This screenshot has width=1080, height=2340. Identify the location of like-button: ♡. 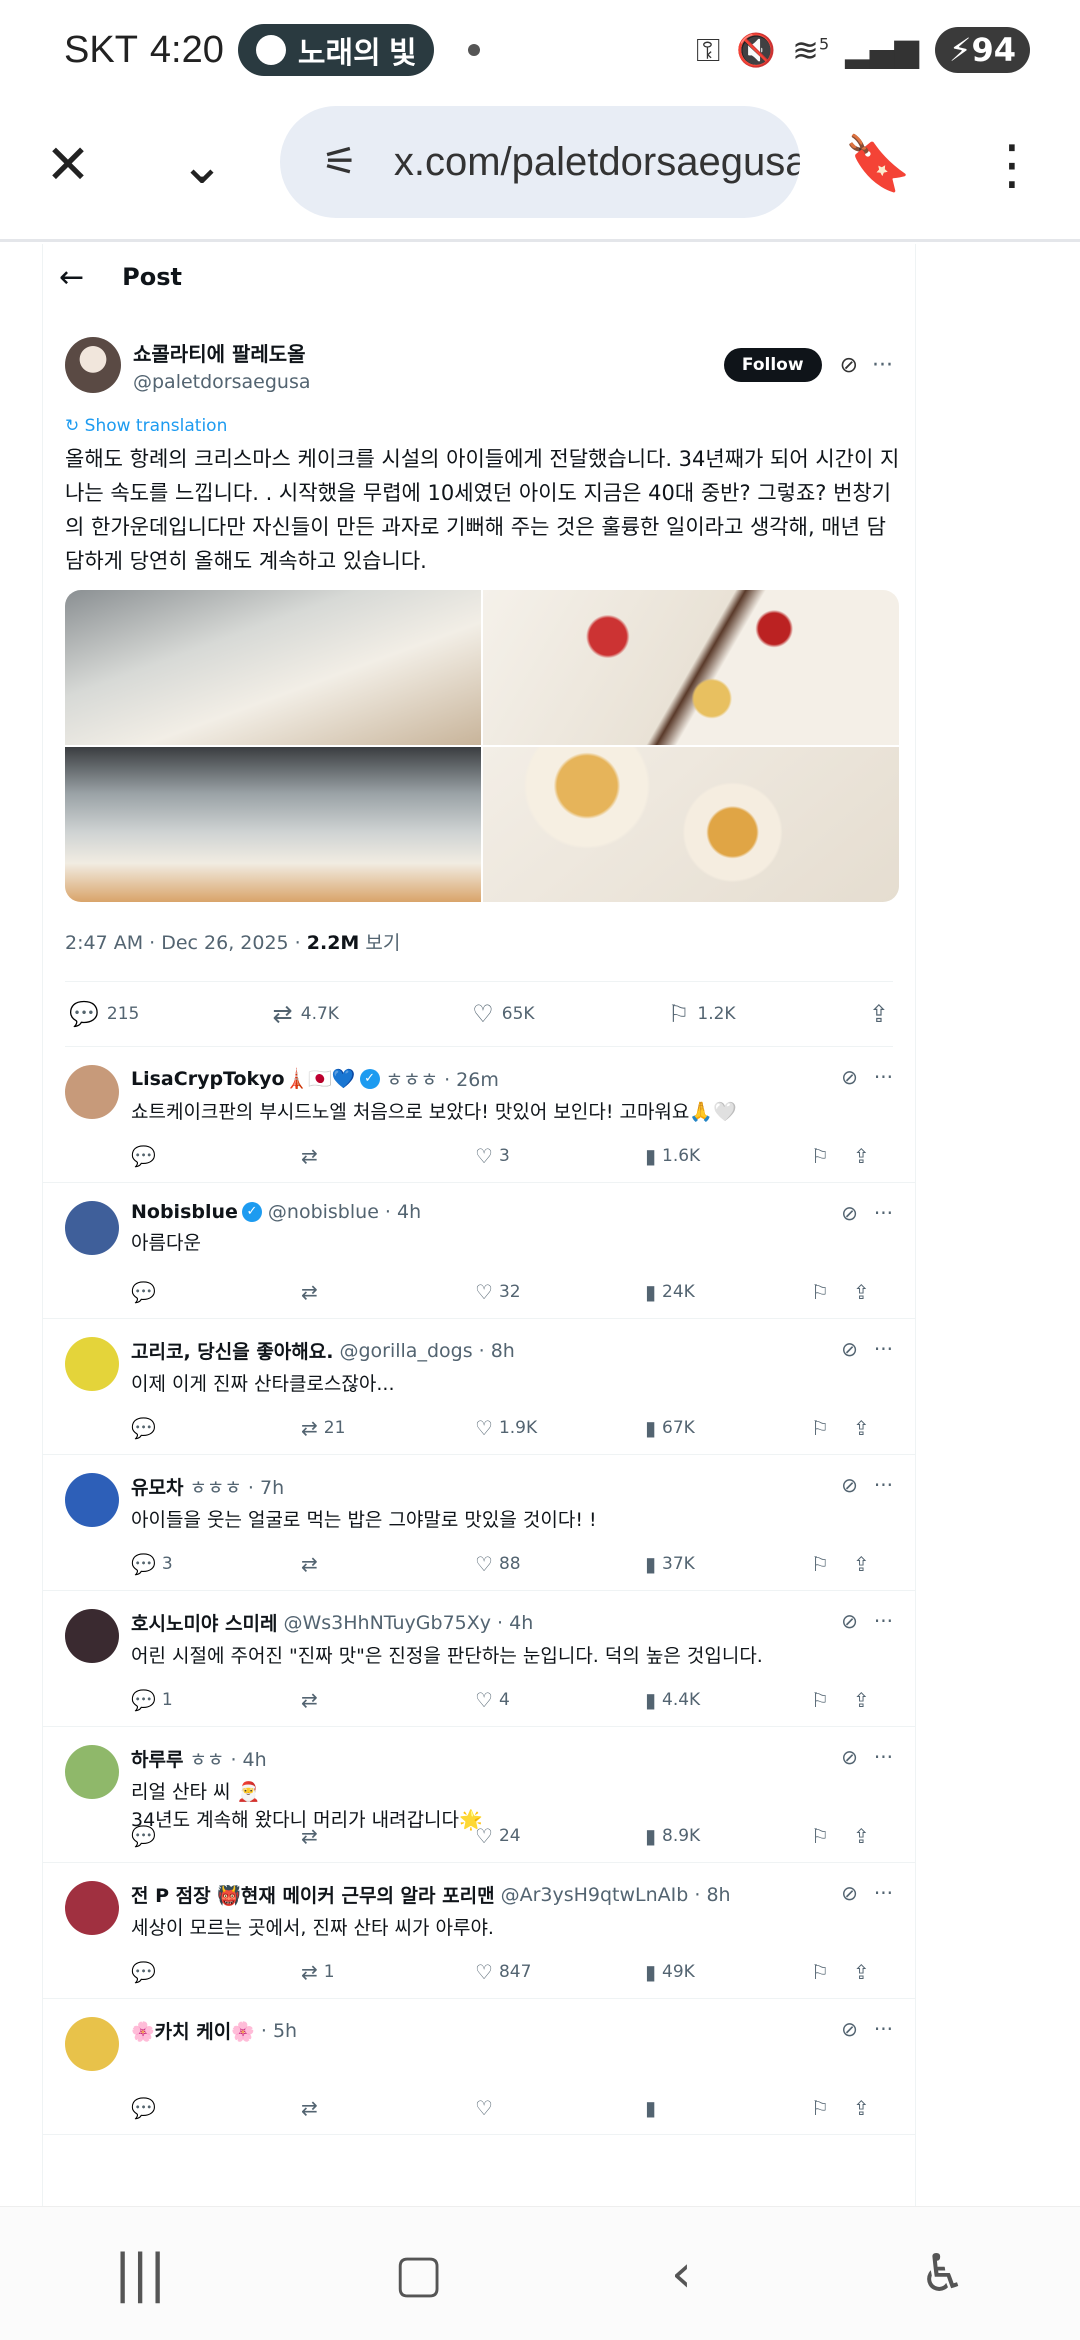
(560, 2108).